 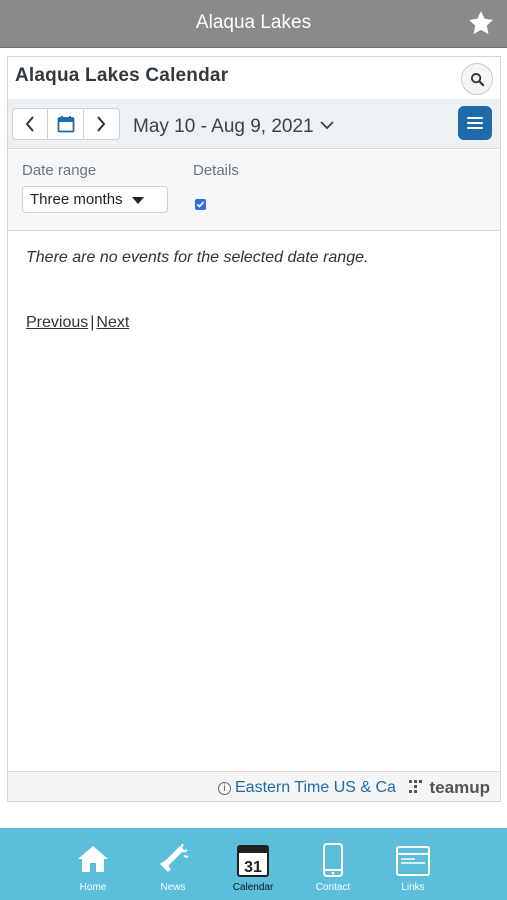 I want to click on phone-icon, so click(x=333, y=860).